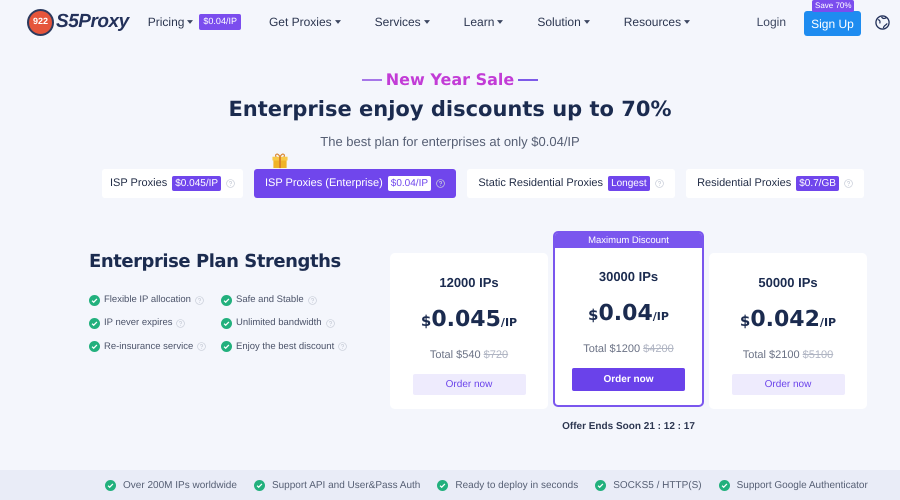 This screenshot has width=900, height=500. I want to click on nav-menu: Get Proxies, so click(304, 22).